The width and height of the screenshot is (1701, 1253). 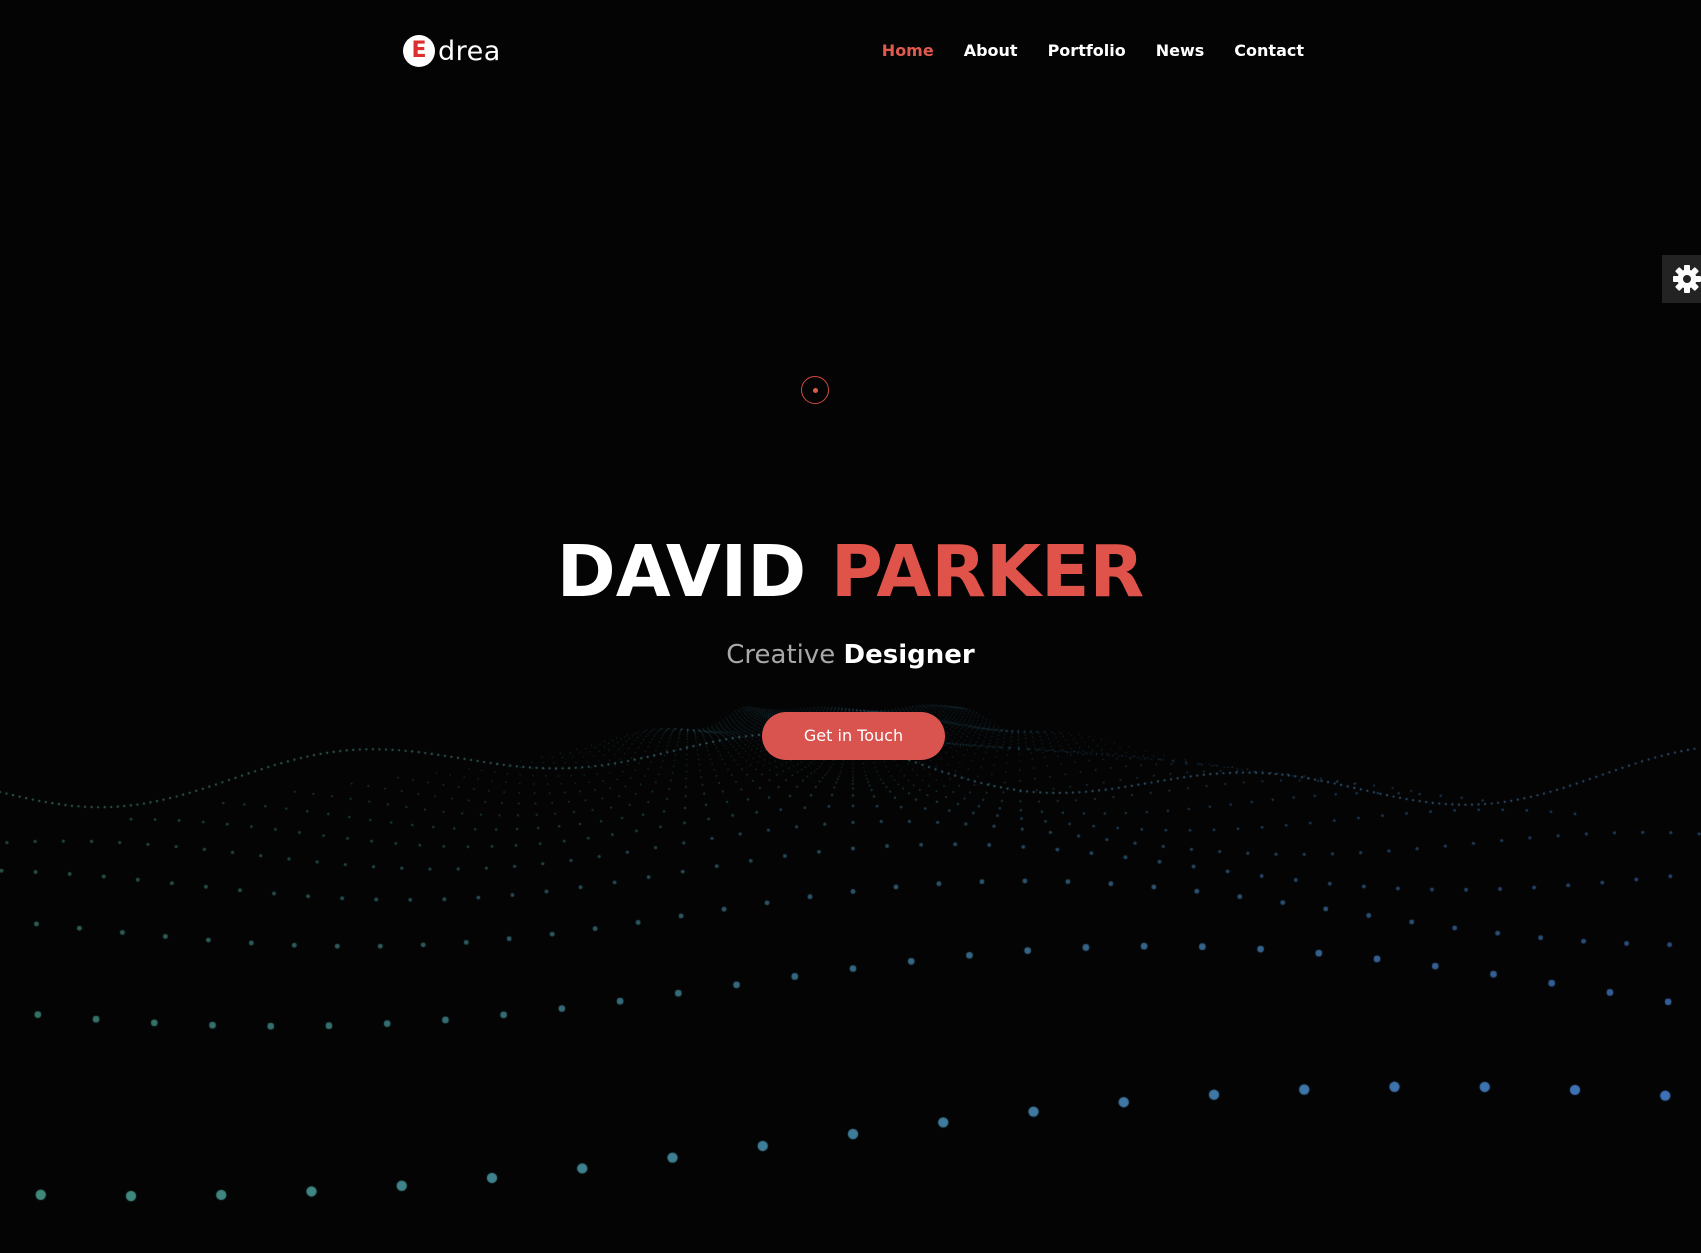 What do you see at coordinates (991, 51) in the screenshot?
I see `nav-about: About` at bounding box center [991, 51].